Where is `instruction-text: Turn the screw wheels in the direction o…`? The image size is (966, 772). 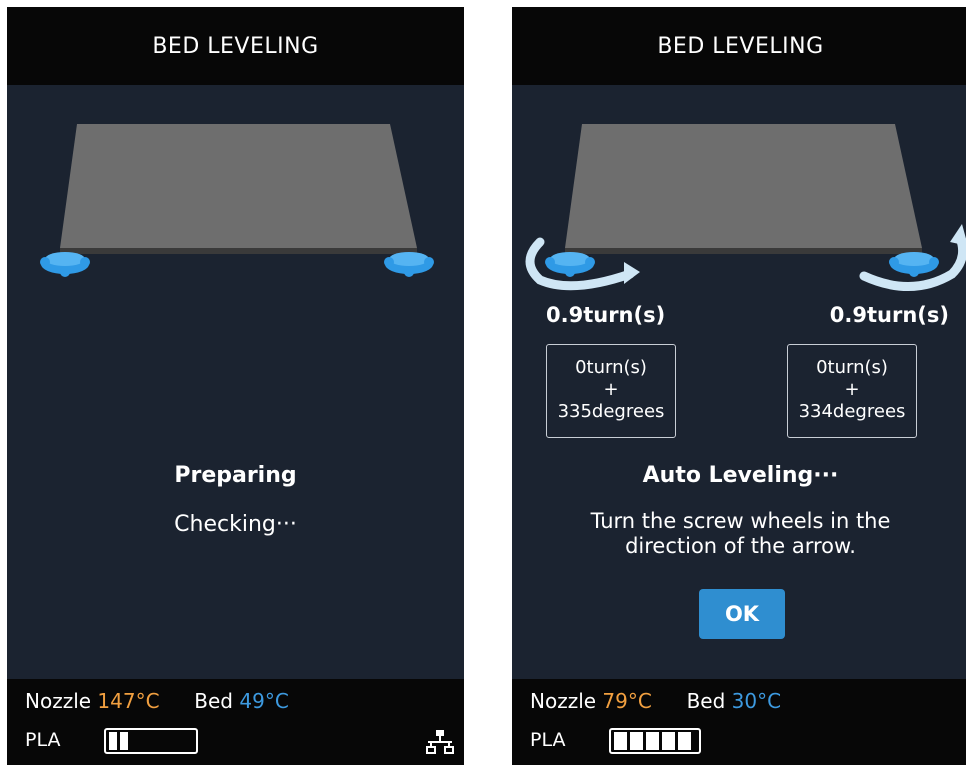 instruction-text: Turn the screw wheels in the direction o… is located at coordinates (739, 534).